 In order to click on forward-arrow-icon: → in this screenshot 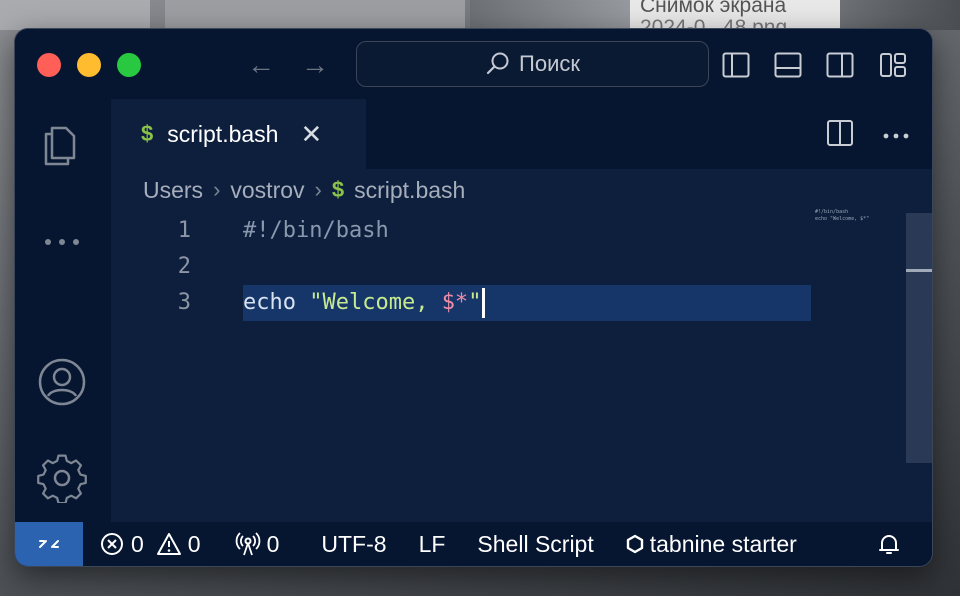, I will do `click(315, 65)`.